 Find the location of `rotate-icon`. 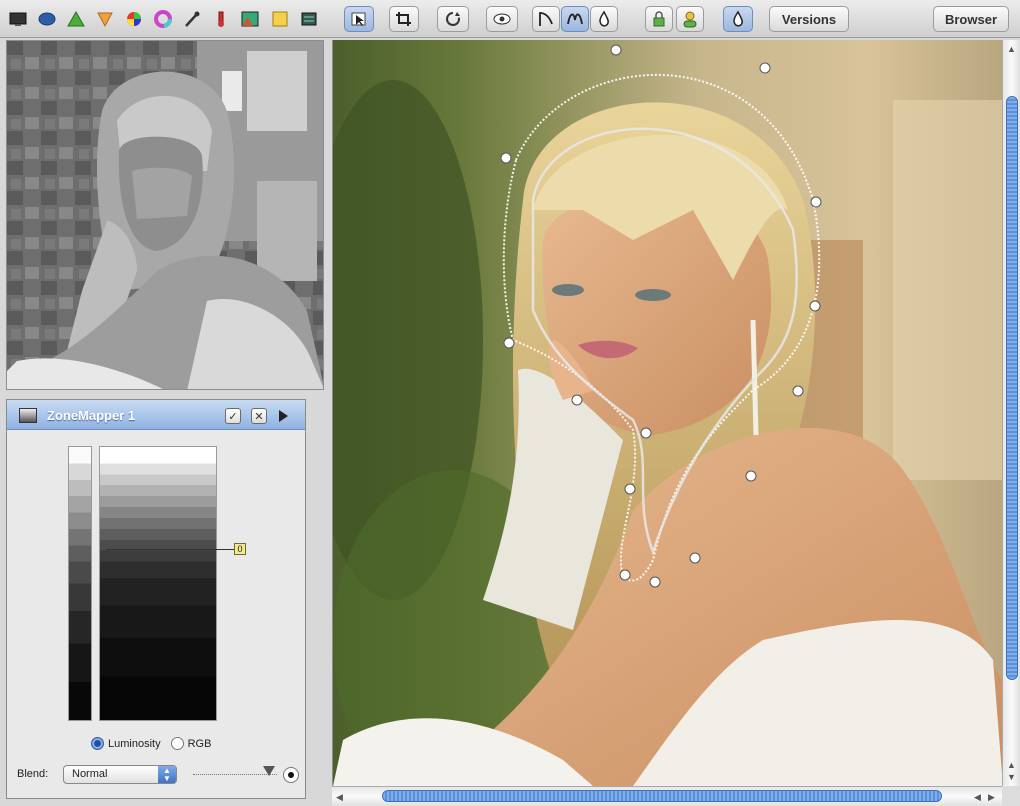

rotate-icon is located at coordinates (453, 19).